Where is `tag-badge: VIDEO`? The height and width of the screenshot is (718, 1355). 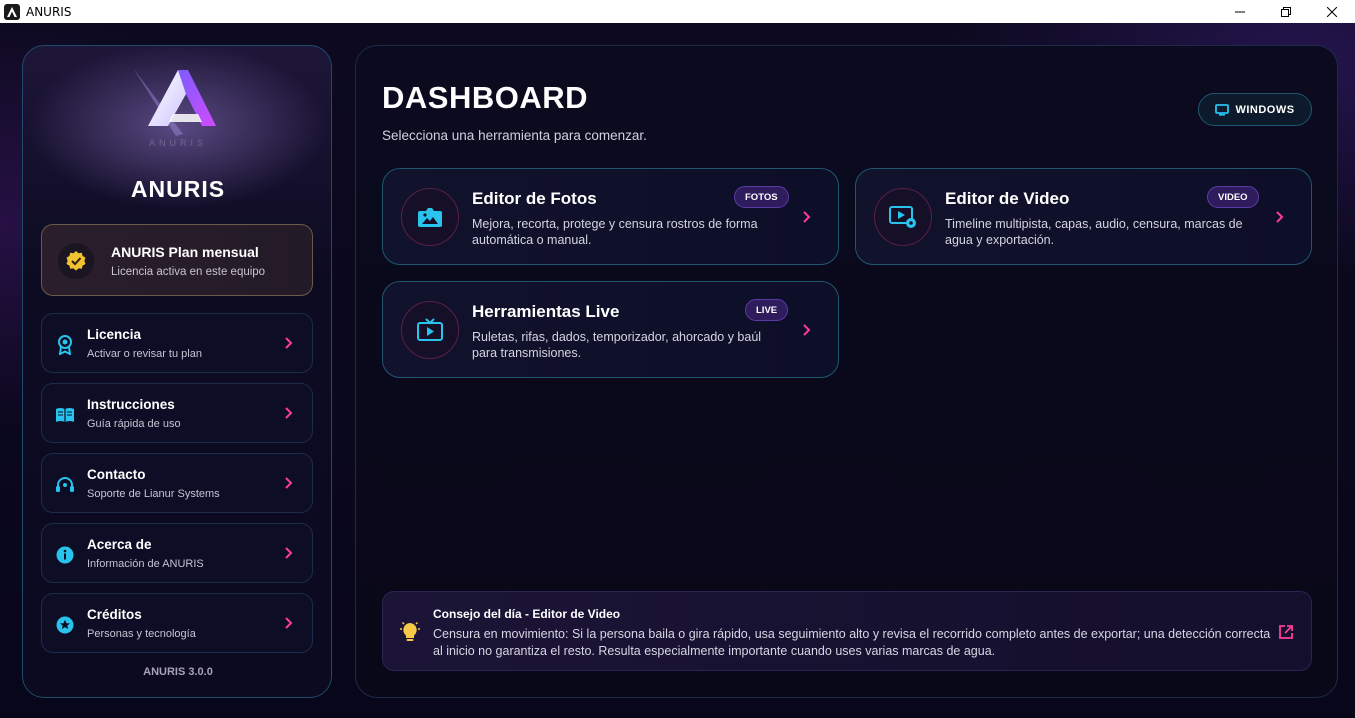 tag-badge: VIDEO is located at coordinates (1233, 197).